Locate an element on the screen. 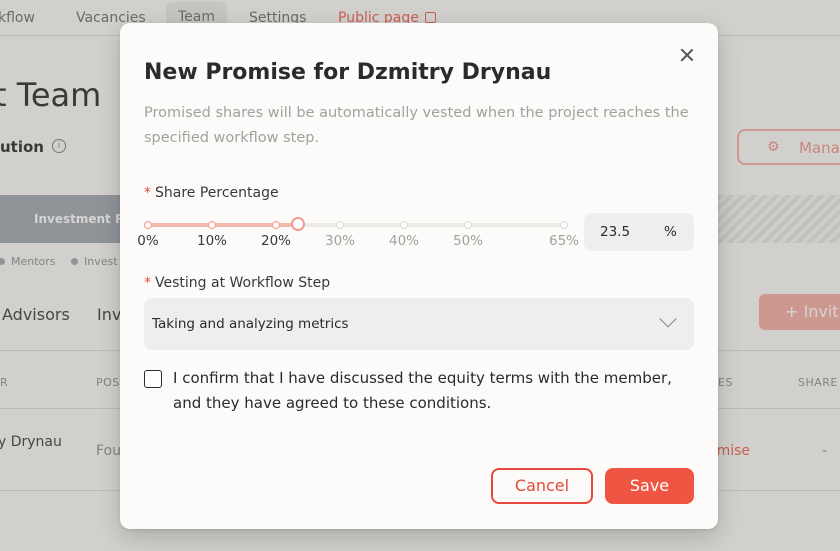  share-percentage-text: Share Percentage is located at coordinates (217, 193).